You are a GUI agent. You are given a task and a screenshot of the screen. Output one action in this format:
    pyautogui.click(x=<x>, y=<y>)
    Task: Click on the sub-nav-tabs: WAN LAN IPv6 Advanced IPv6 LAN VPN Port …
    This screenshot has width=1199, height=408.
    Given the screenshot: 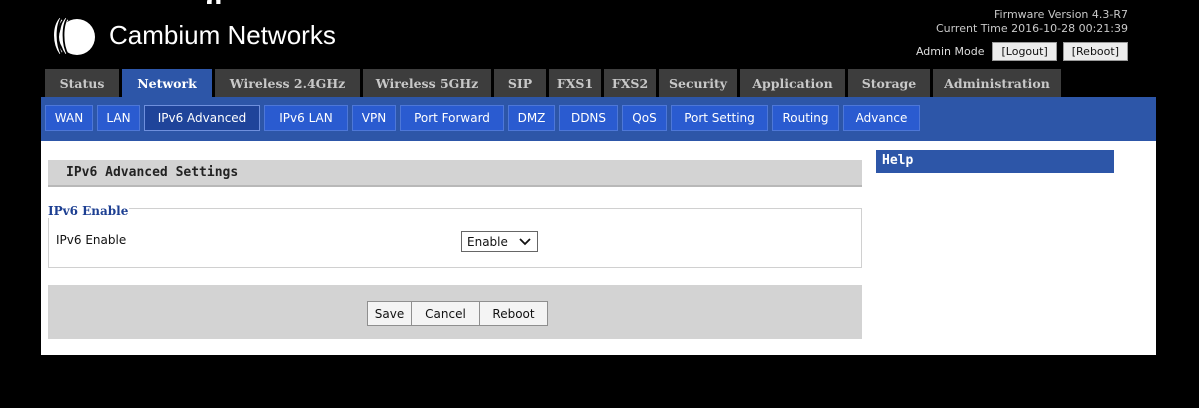 What is the action you would take?
    pyautogui.click(x=482, y=118)
    